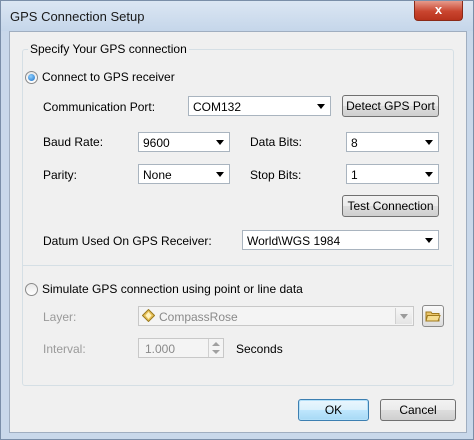  Describe the element at coordinates (237, 16) in the screenshot. I see `title-bar: GPS Connection Setup x` at that location.